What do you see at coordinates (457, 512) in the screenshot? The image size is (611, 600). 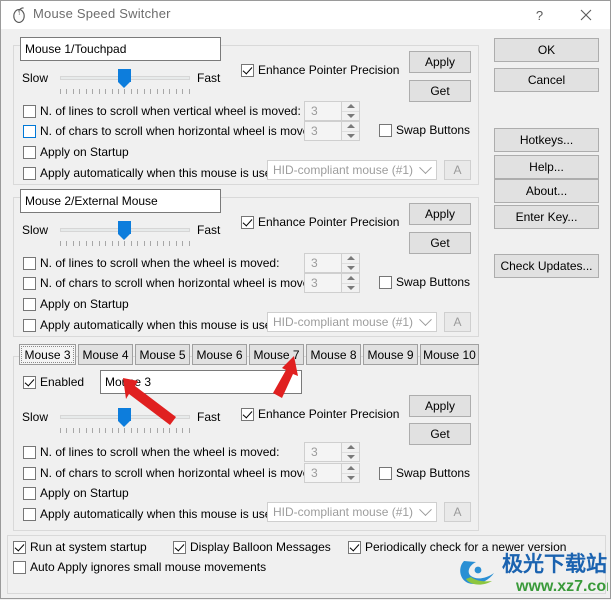 I see `section3-a-button: A` at bounding box center [457, 512].